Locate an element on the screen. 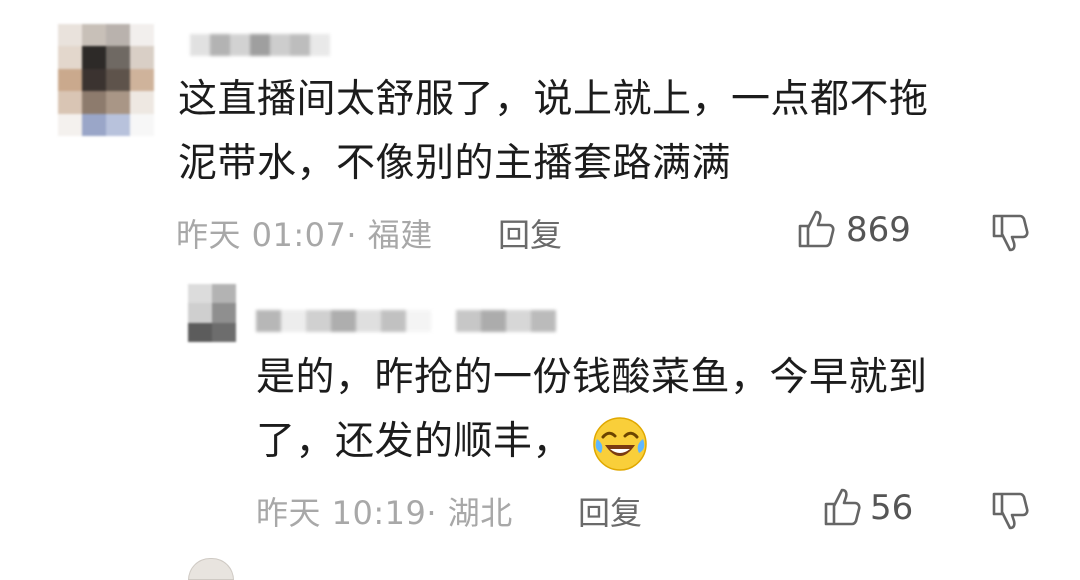 The width and height of the screenshot is (1080, 580). laughing-crying-emoji is located at coordinates (620, 444).